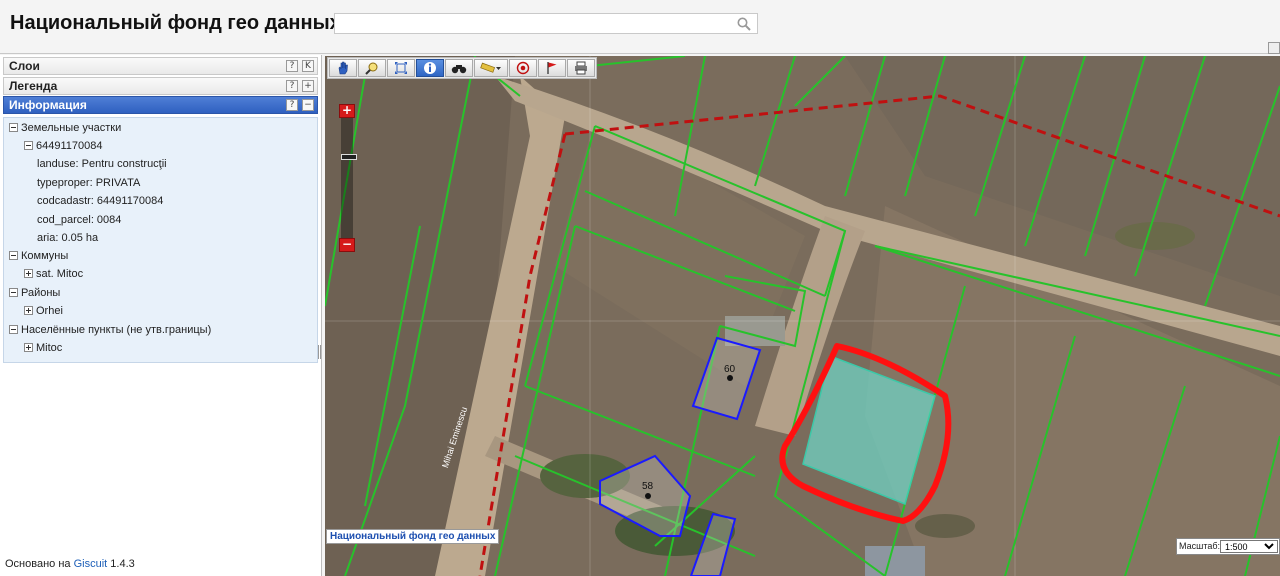 The width and height of the screenshot is (1280, 576). I want to click on collapse-icon: −, so click(308, 105).